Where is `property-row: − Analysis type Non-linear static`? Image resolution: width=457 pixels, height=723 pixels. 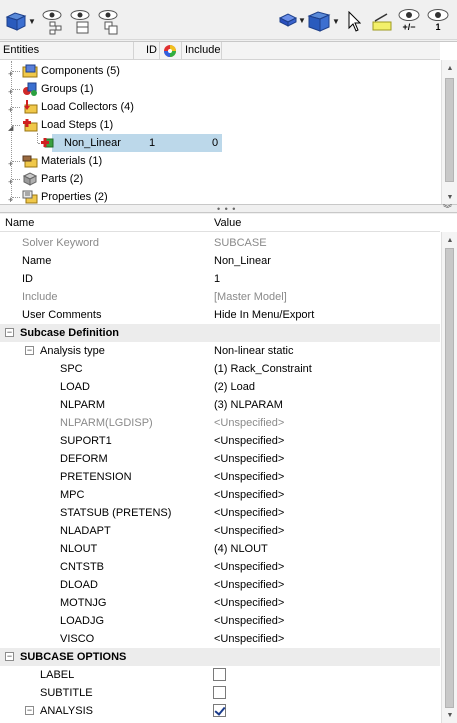 property-row: − Analysis type Non-linear static is located at coordinates (220, 351).